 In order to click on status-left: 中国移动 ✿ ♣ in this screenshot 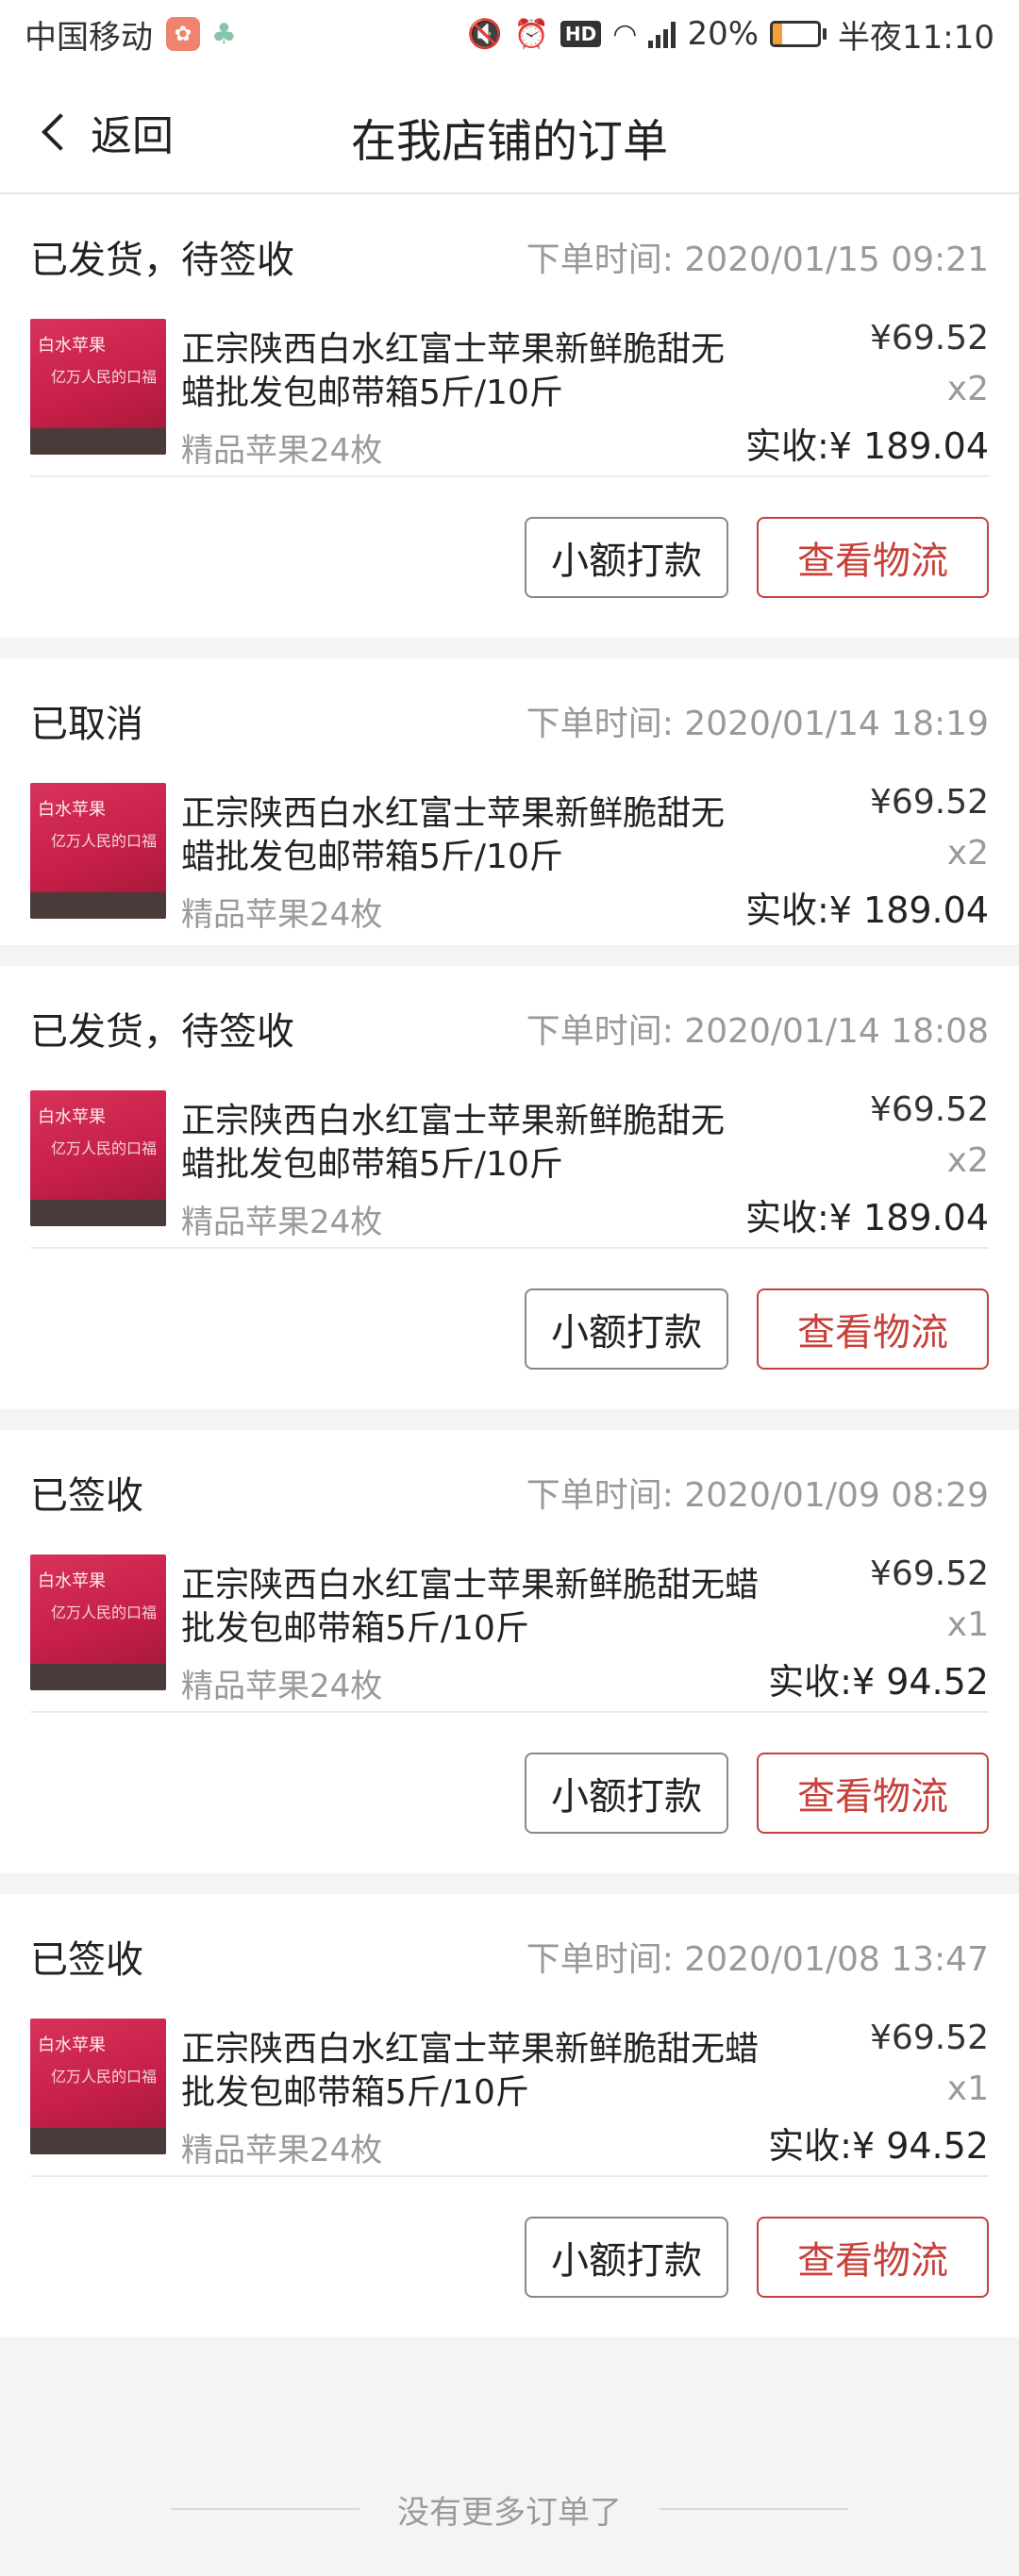, I will do `click(131, 35)`.